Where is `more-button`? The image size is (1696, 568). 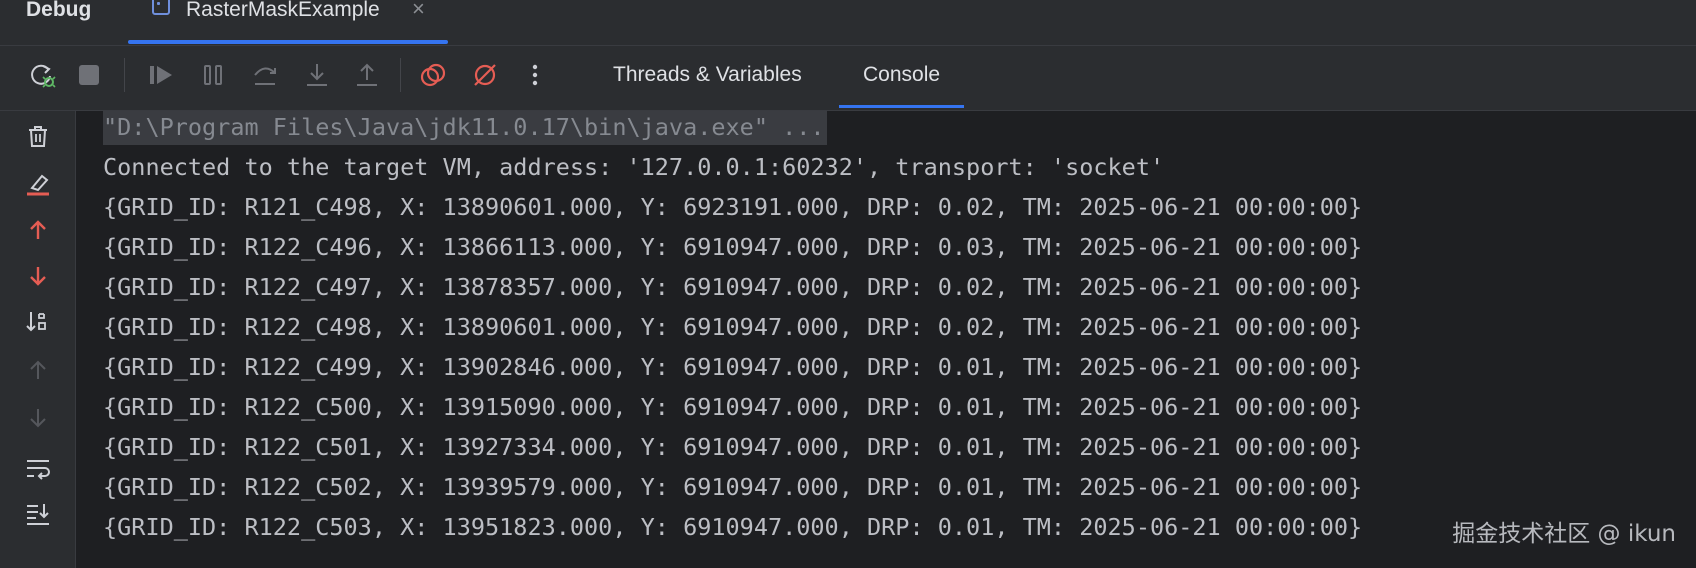
more-button is located at coordinates (535, 75).